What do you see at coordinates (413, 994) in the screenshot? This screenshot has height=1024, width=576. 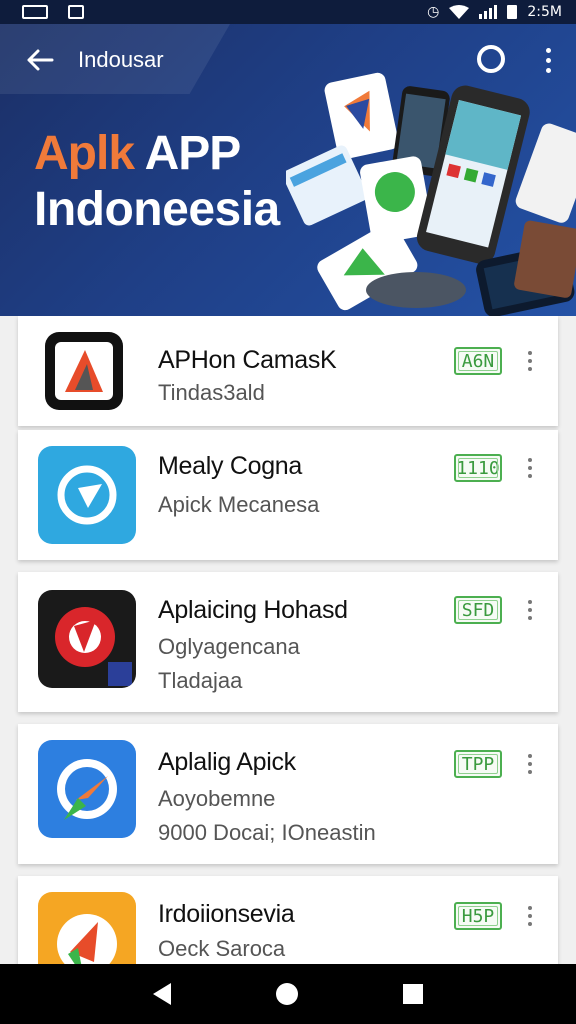 I see `nav-recents-button` at bounding box center [413, 994].